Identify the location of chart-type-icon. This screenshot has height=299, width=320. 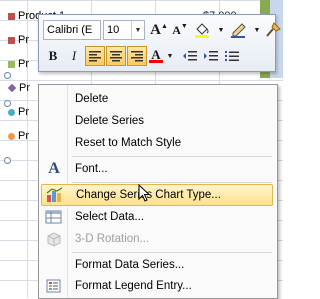
(55, 195).